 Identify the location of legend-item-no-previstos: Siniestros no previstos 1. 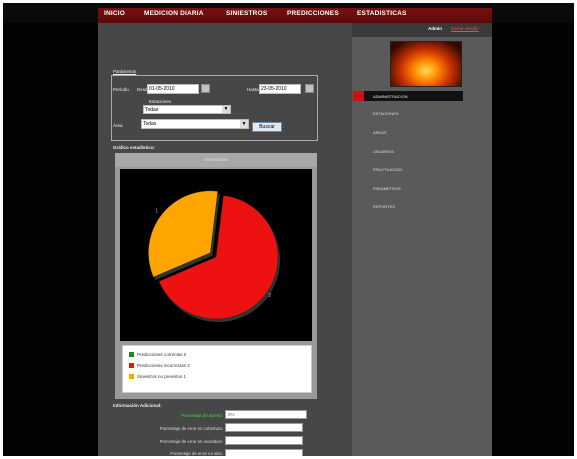
(158, 377).